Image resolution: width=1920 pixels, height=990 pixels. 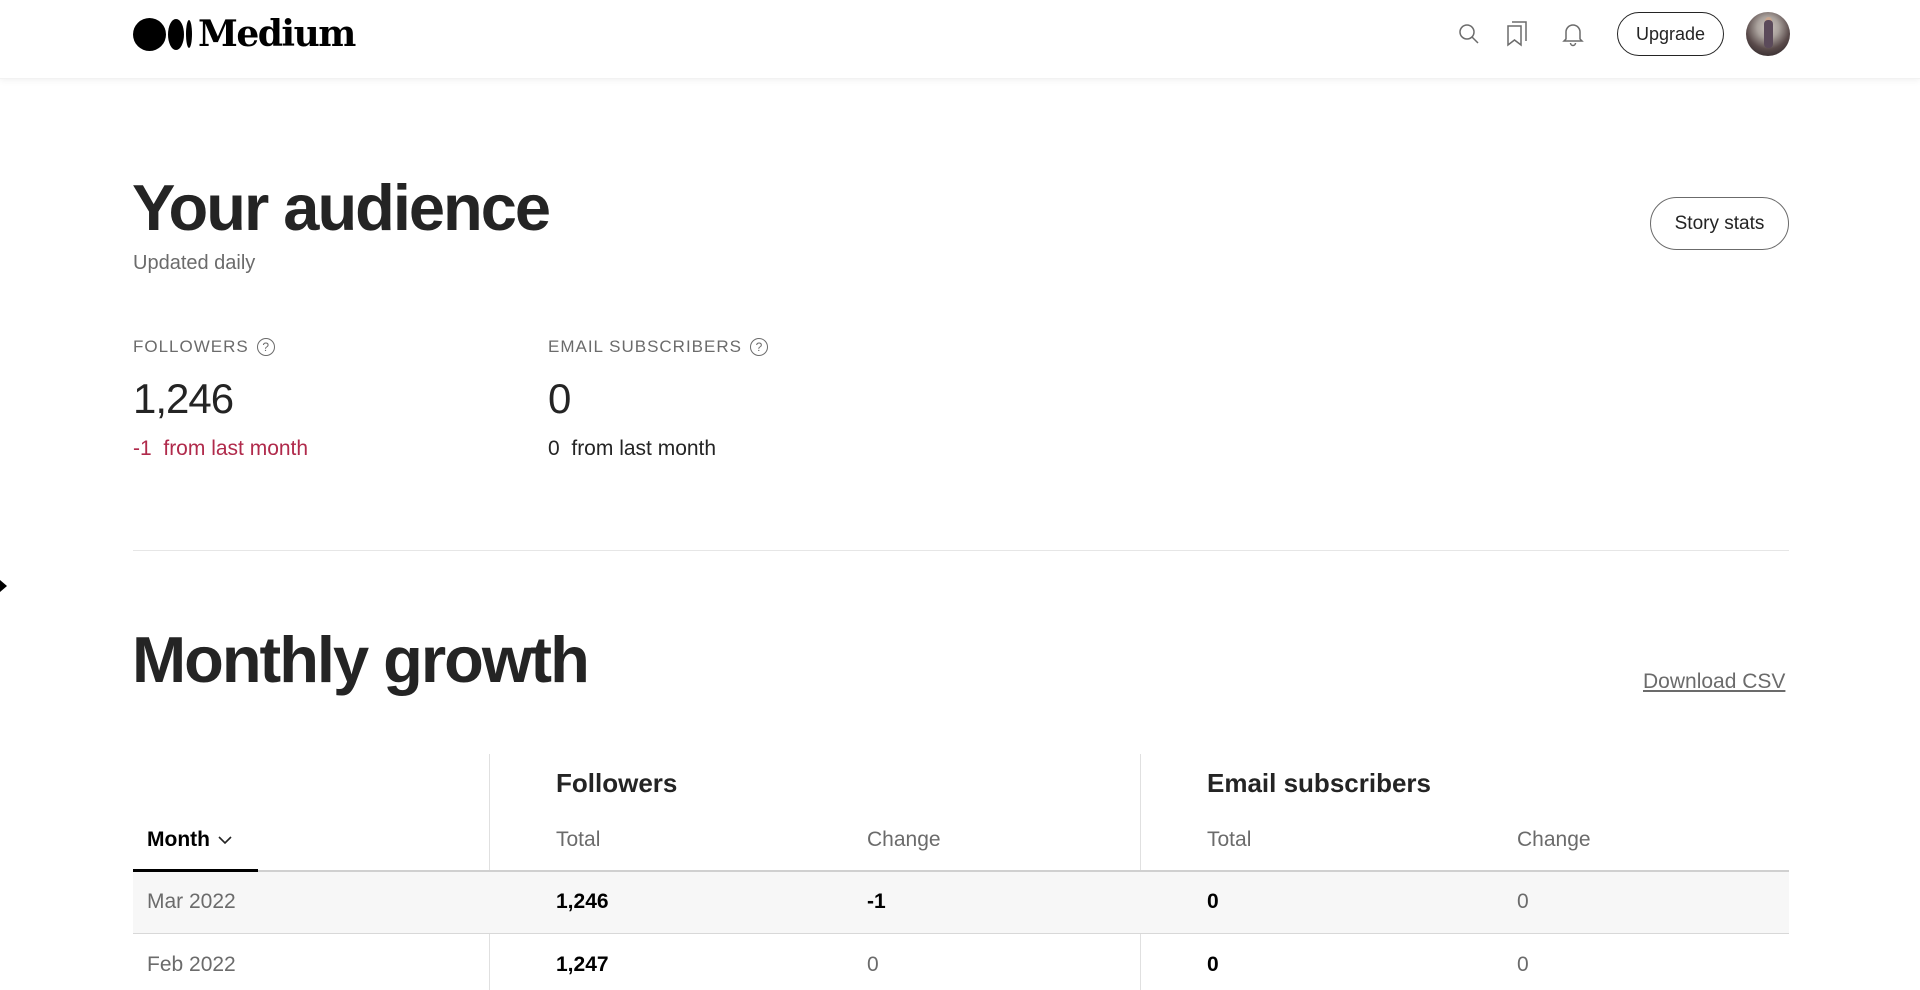 What do you see at coordinates (341, 207) in the screenshot?
I see `page-title: Your audience` at bounding box center [341, 207].